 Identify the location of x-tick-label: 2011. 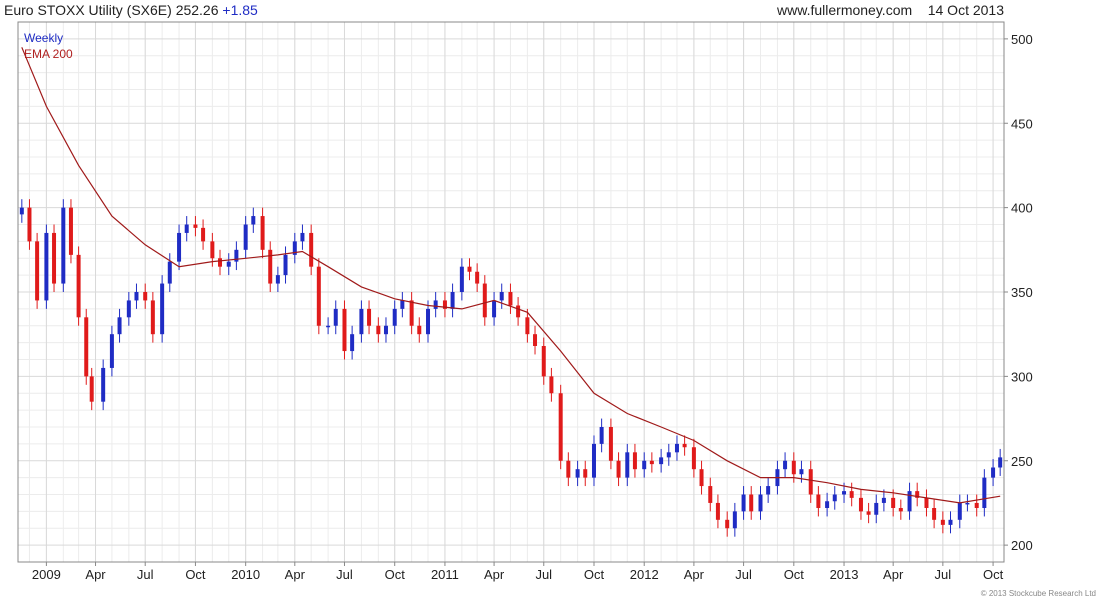
(445, 574).